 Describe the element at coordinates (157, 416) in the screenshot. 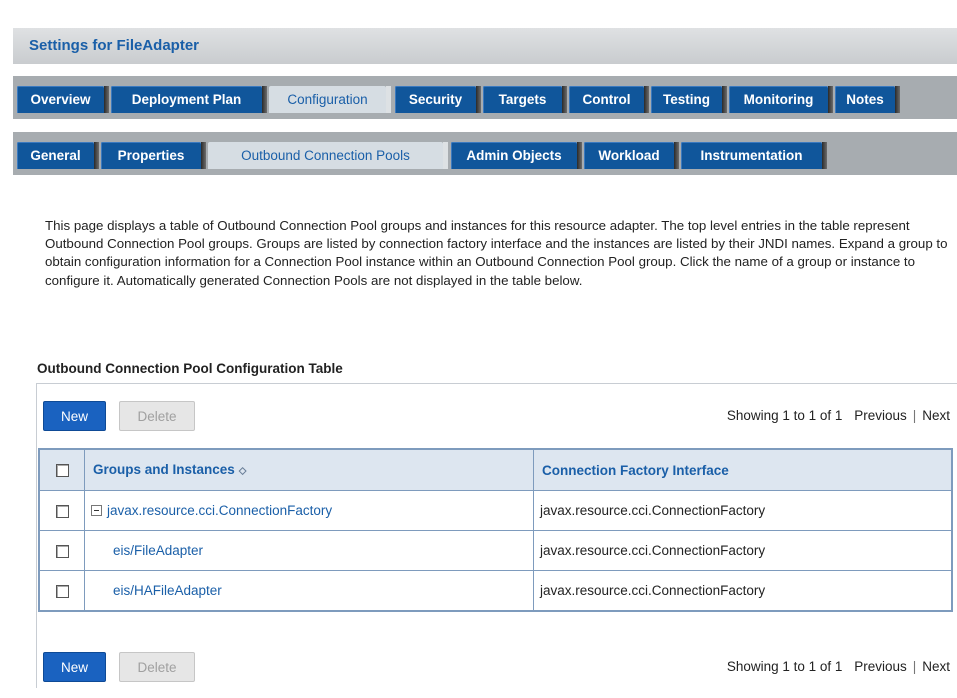

I see `delete-button-top: Delete` at that location.